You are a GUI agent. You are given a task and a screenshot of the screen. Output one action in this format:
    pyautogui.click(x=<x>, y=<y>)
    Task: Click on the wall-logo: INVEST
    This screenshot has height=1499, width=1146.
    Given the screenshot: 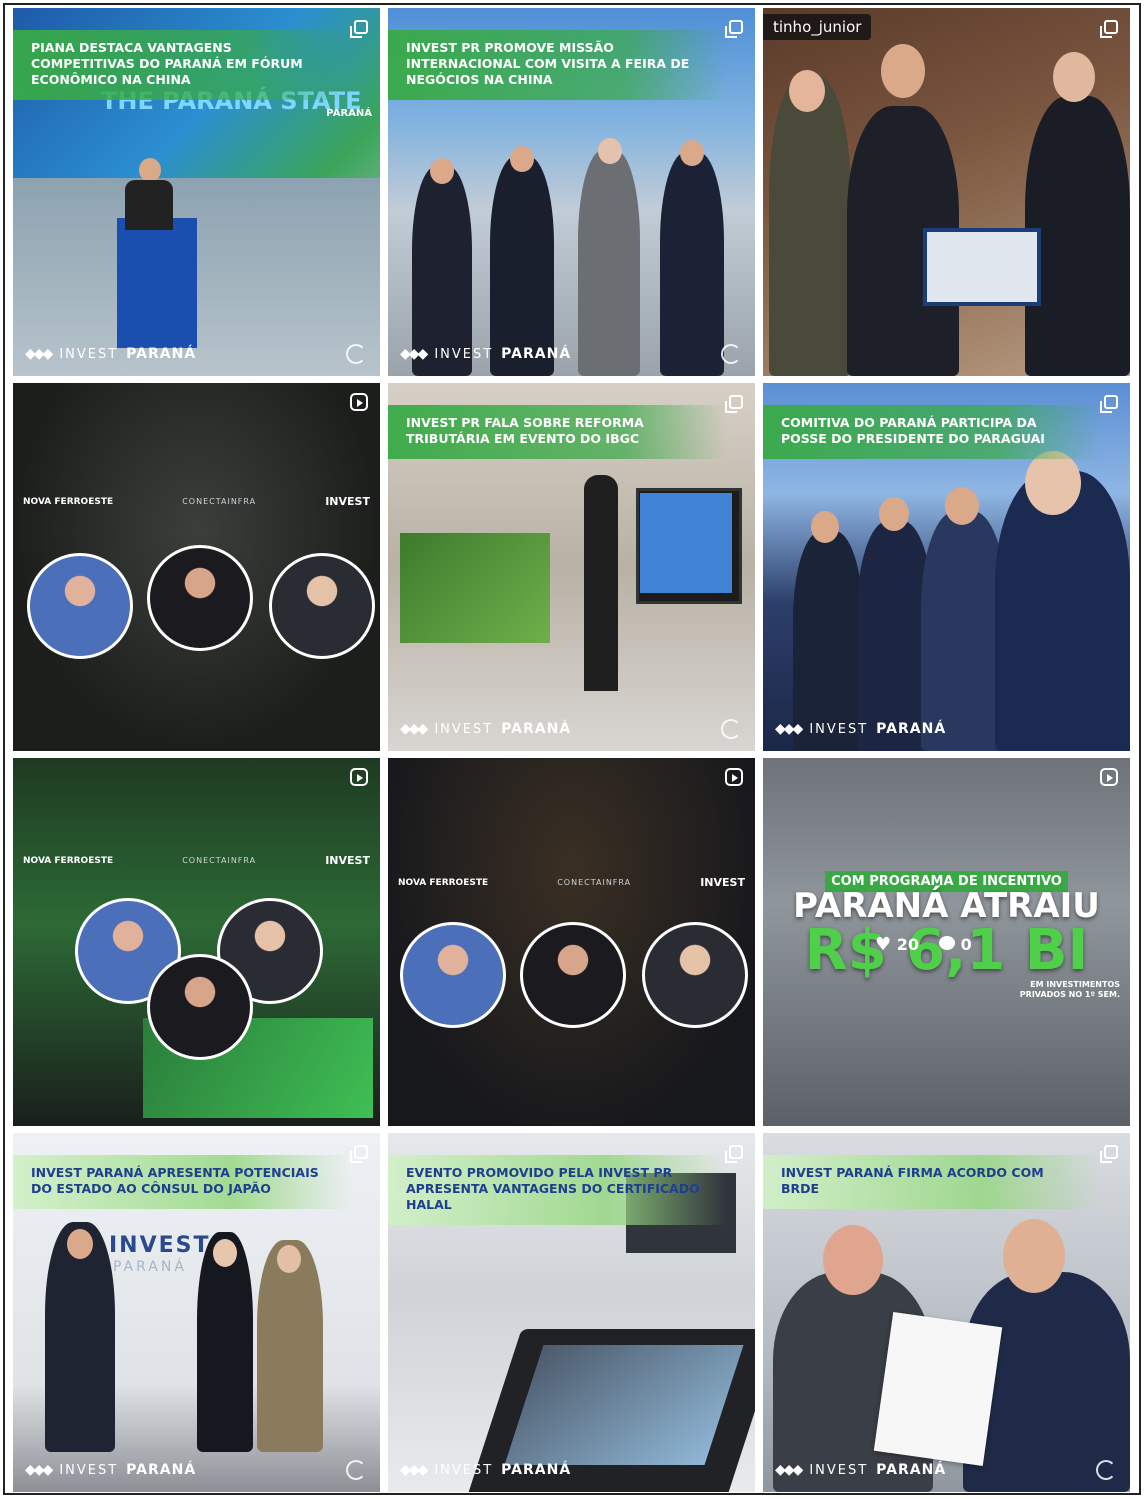 What is the action you would take?
    pyautogui.click(x=160, y=1245)
    